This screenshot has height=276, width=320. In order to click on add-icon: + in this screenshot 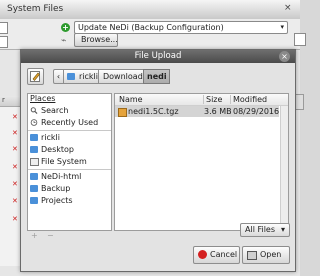, I will do `click(65, 27)`.